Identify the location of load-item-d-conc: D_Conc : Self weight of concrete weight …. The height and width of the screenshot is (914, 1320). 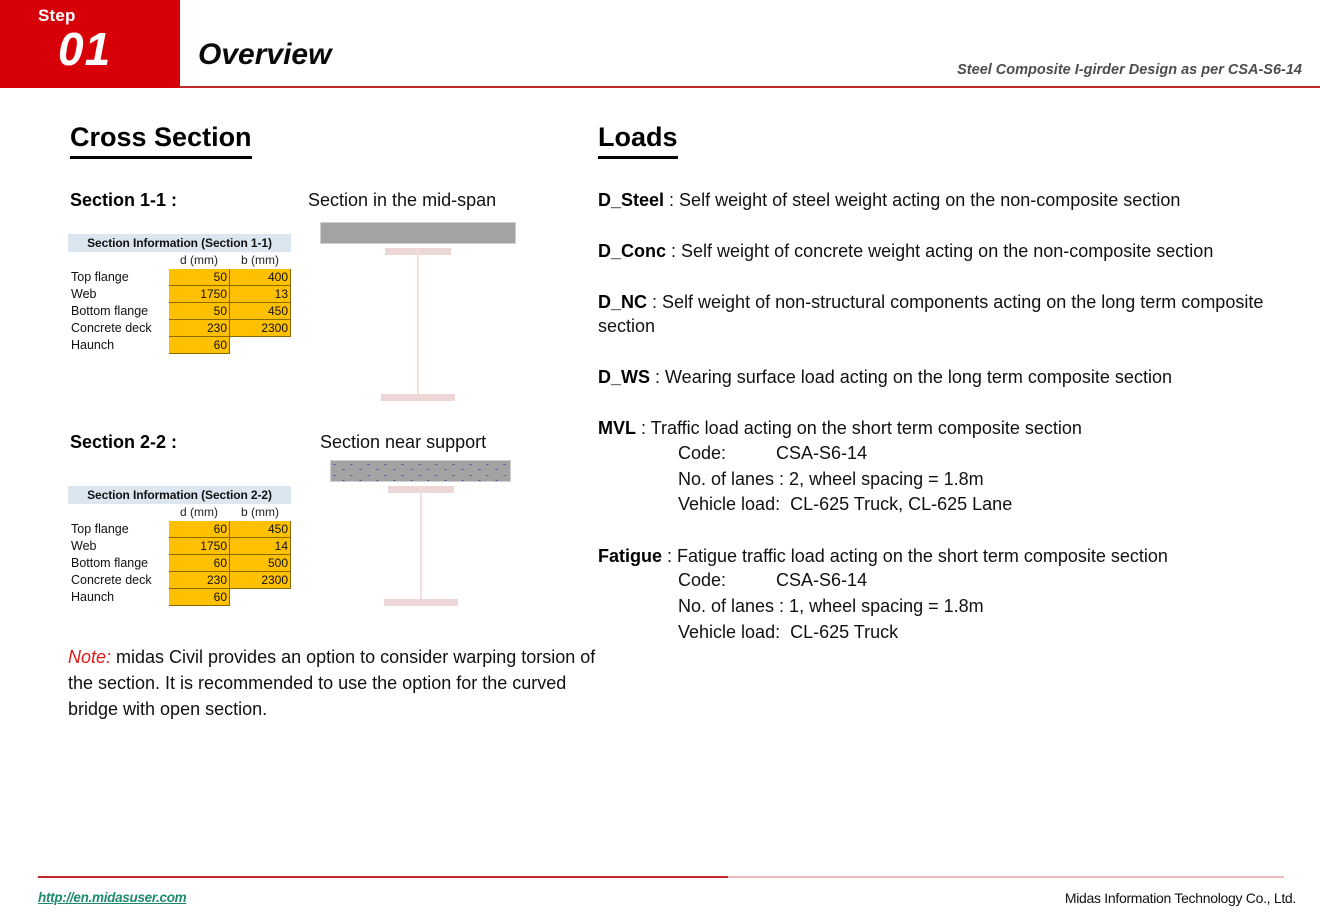
(954, 251).